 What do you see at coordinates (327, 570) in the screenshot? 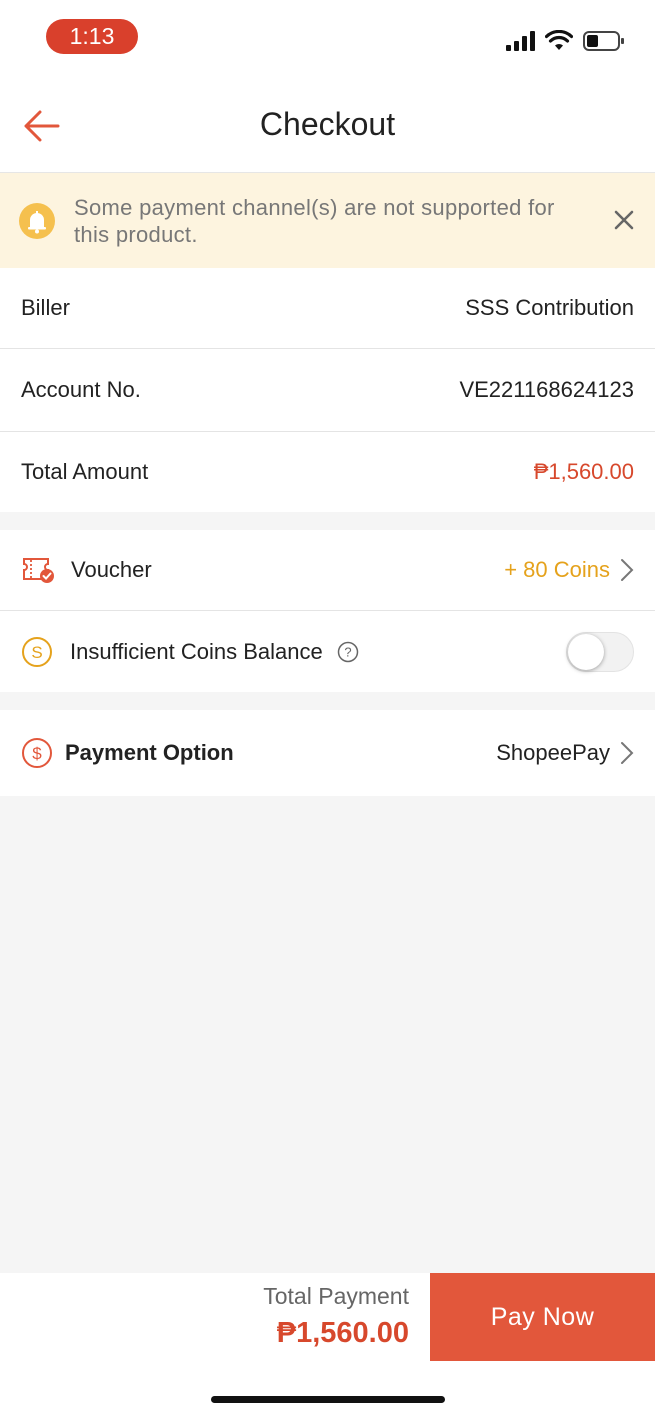
I see `voucher-row: Voucher + 80 Coins` at bounding box center [327, 570].